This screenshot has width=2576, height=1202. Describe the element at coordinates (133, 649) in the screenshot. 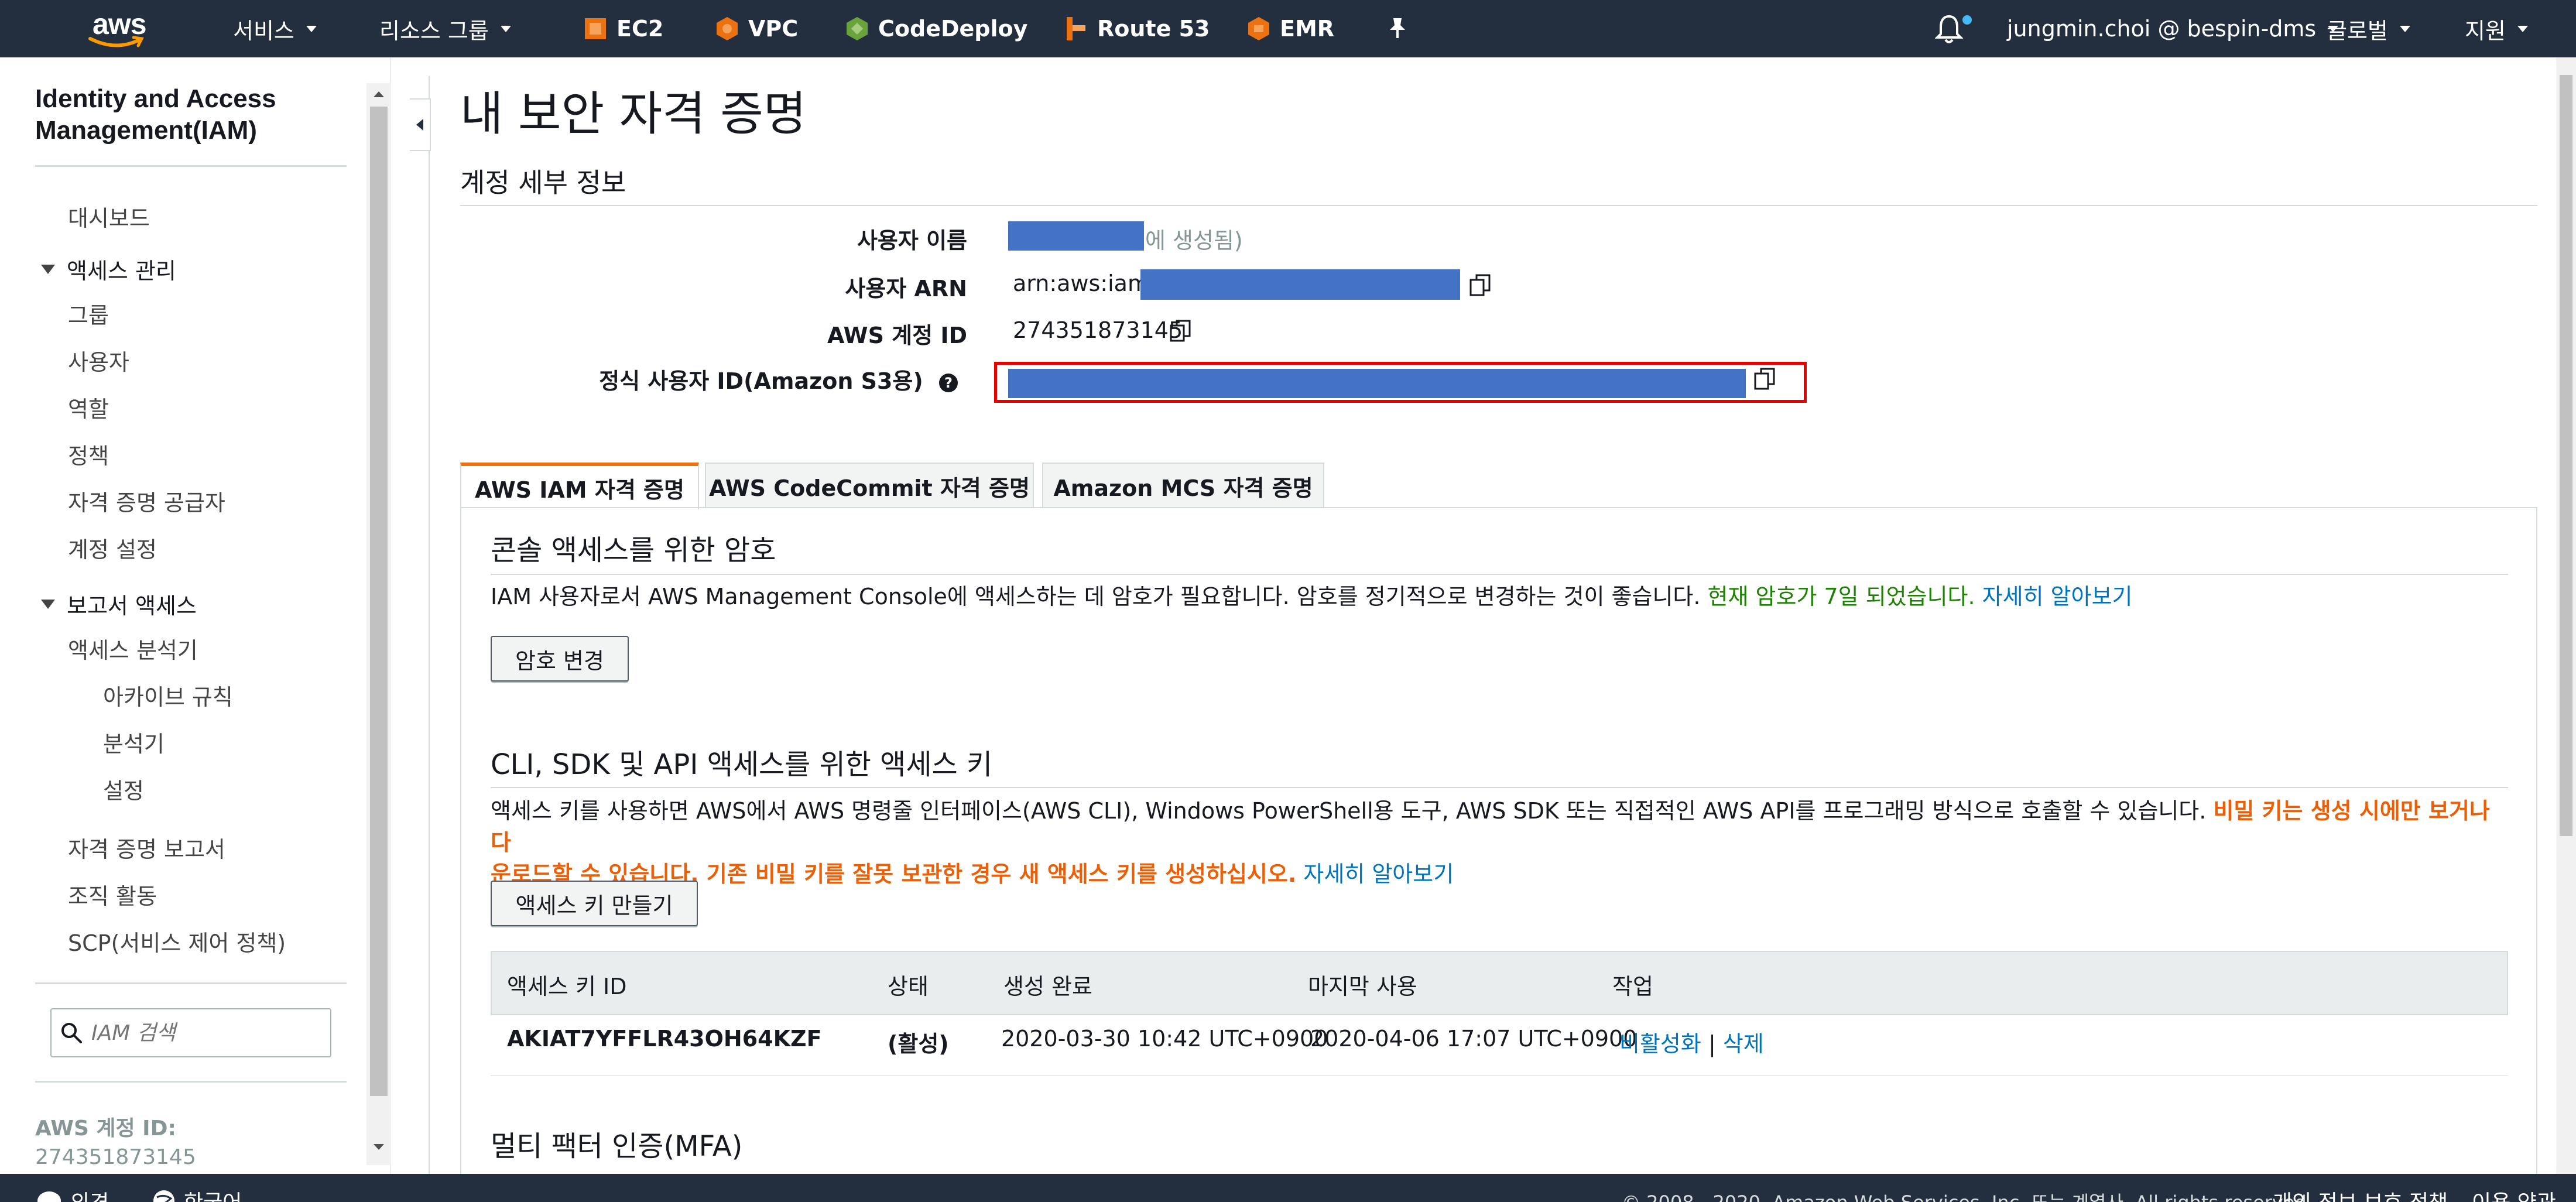

I see `sidebar-item-access-analyzer: 액세스 분석기` at that location.